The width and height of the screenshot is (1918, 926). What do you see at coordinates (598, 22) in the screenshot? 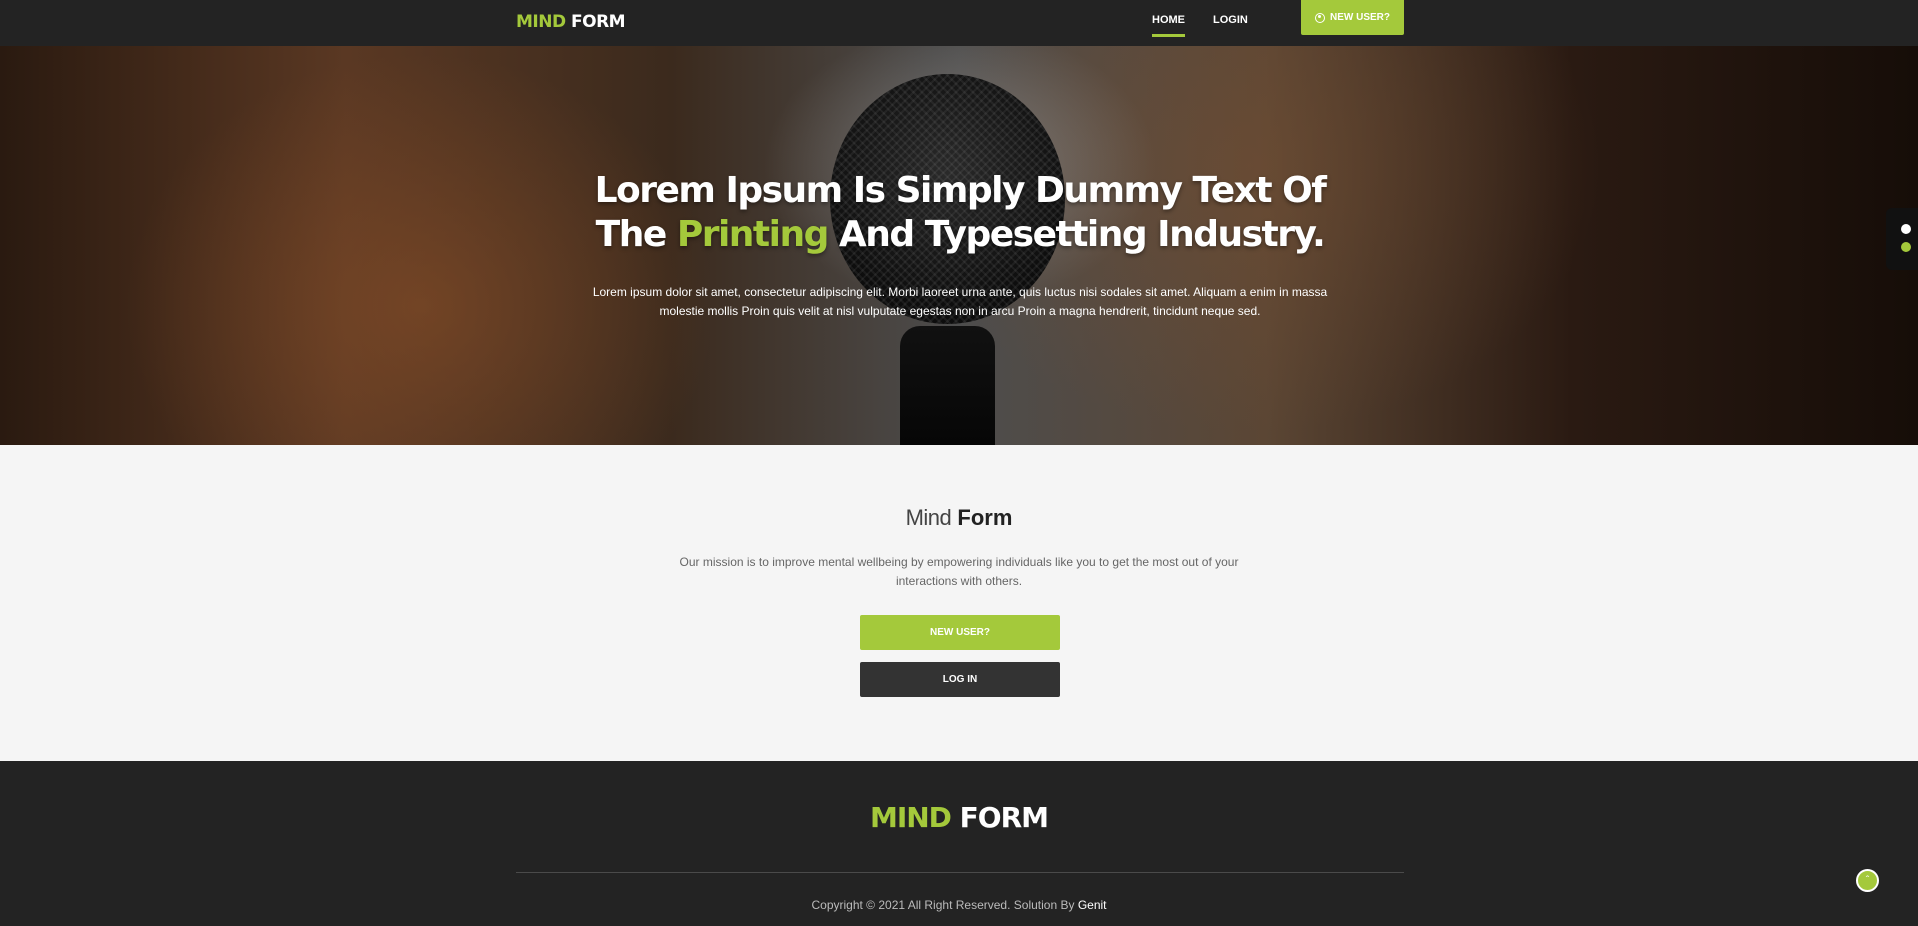
I see `logo-part-form: FORM` at bounding box center [598, 22].